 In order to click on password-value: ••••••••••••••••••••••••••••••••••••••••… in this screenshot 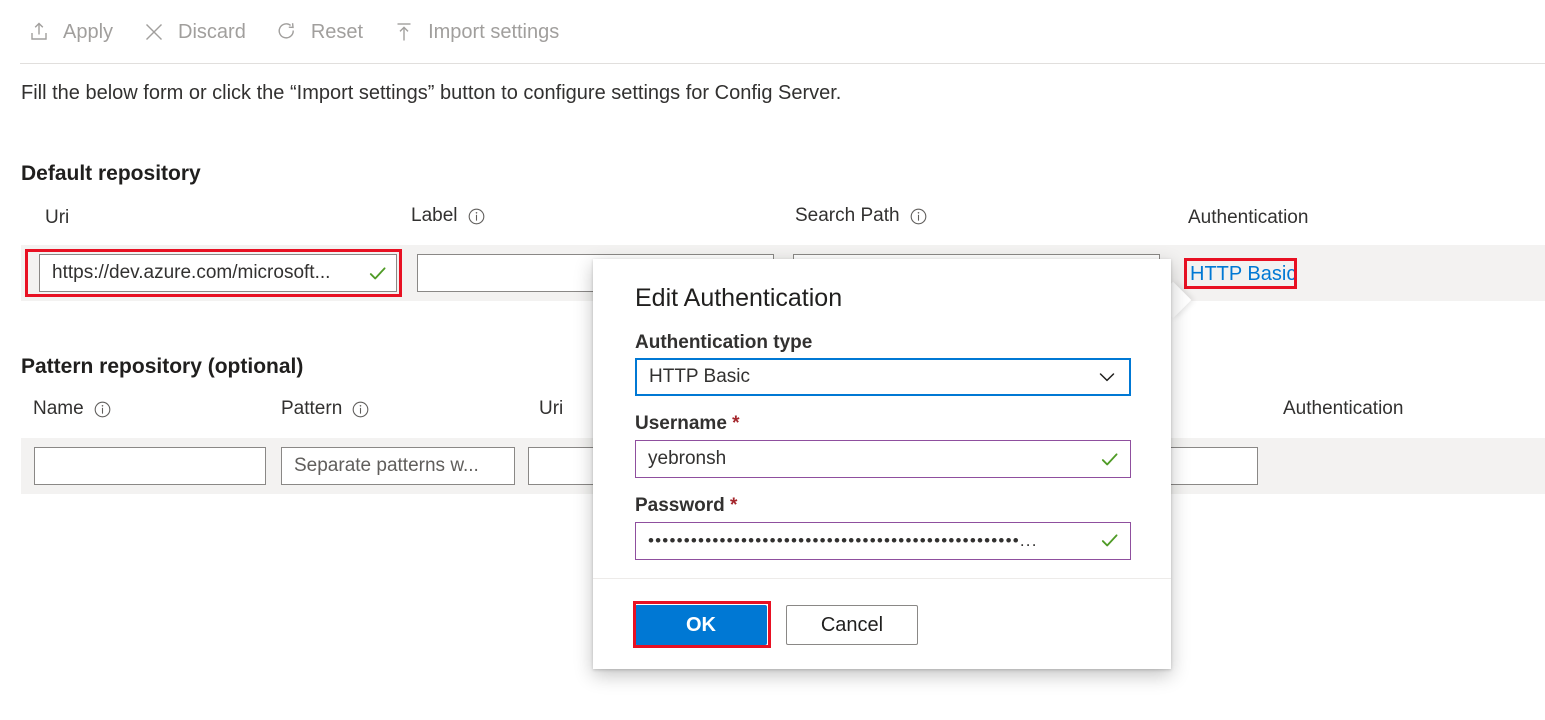, I will do `click(843, 540)`.